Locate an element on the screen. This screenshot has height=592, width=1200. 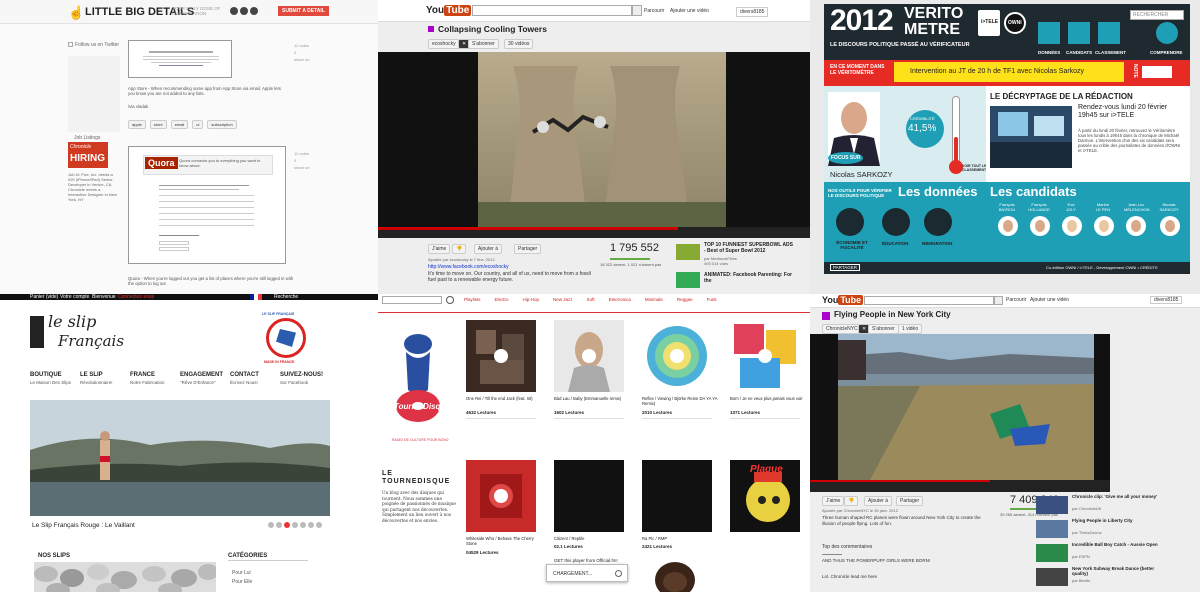
track-title: Citizen! / Reptile is located at coordinates (593, 538).